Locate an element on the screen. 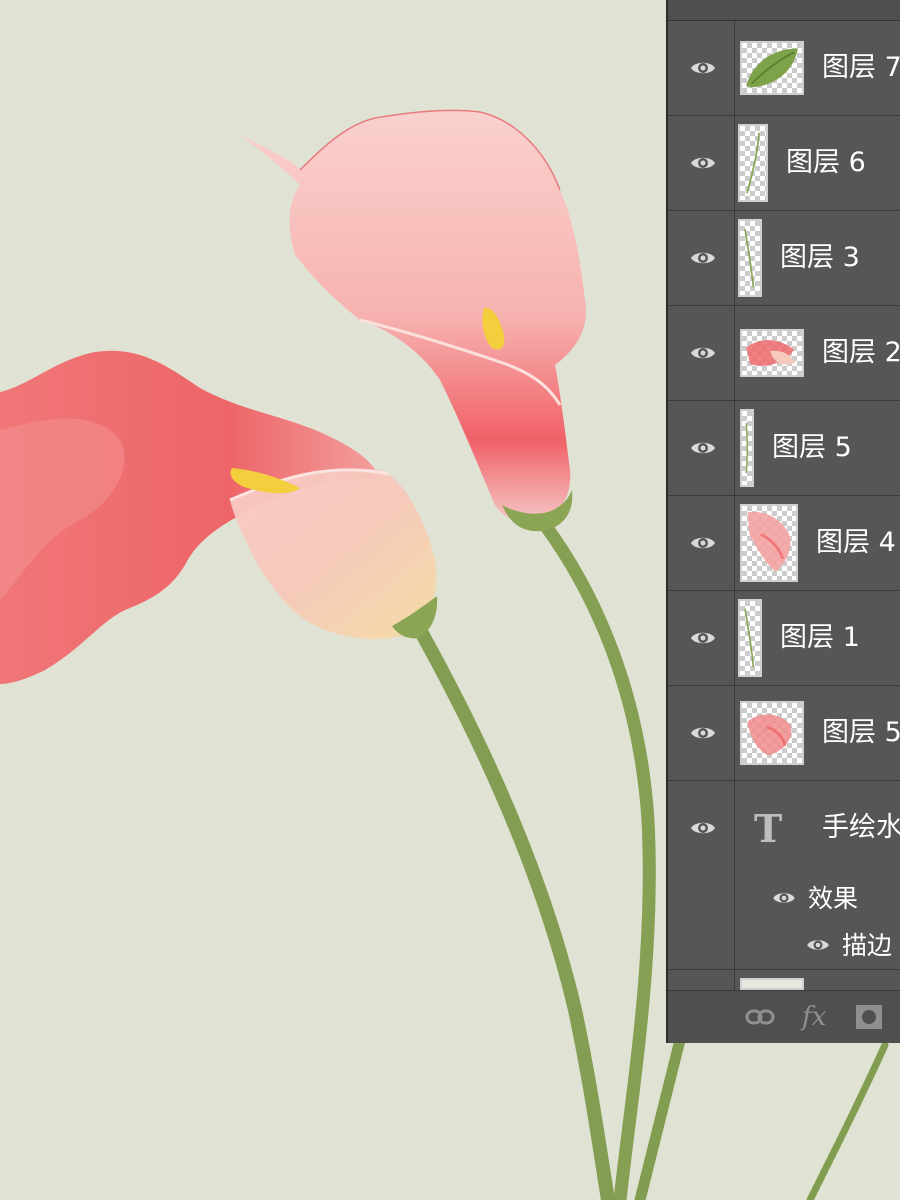  stroke-eye-icon is located at coordinates (818, 945).